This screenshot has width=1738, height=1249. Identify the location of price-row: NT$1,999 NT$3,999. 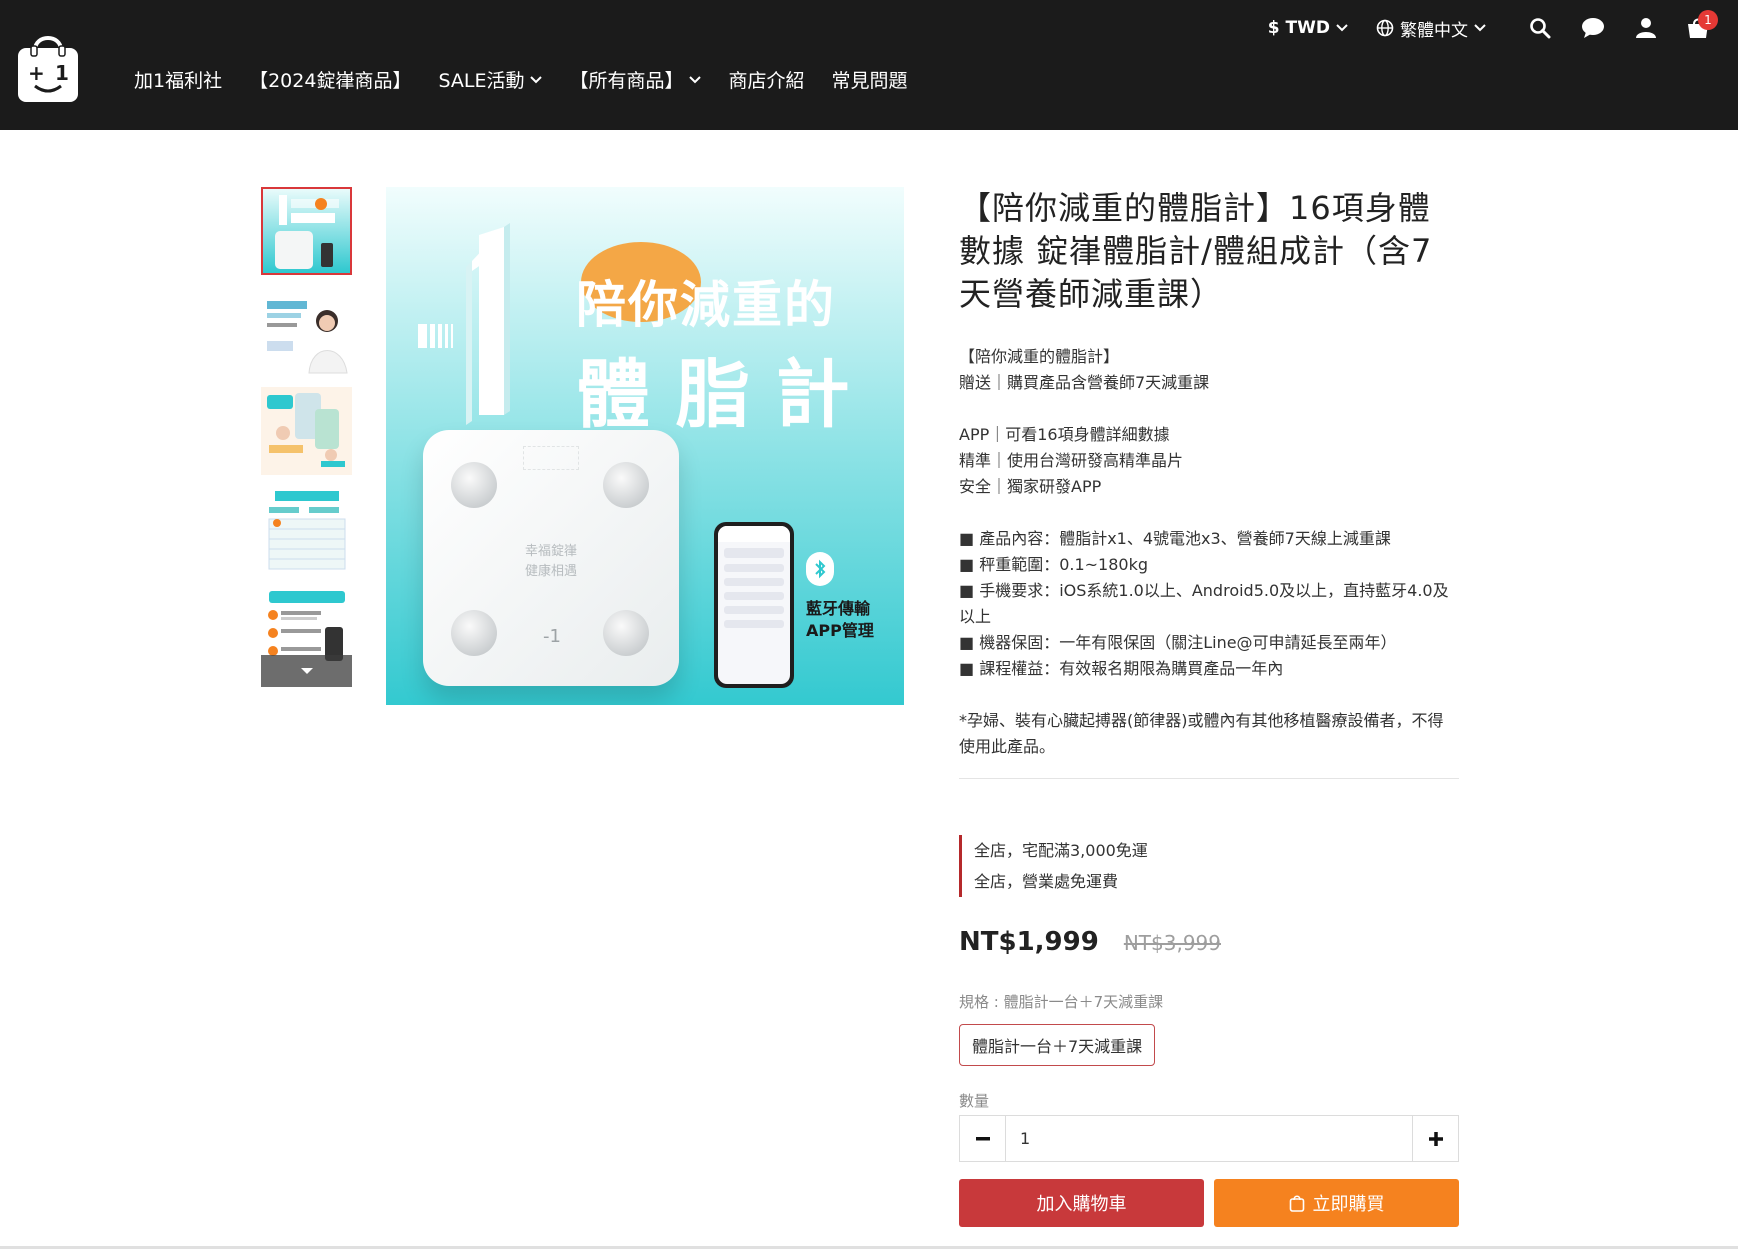
(1209, 942).